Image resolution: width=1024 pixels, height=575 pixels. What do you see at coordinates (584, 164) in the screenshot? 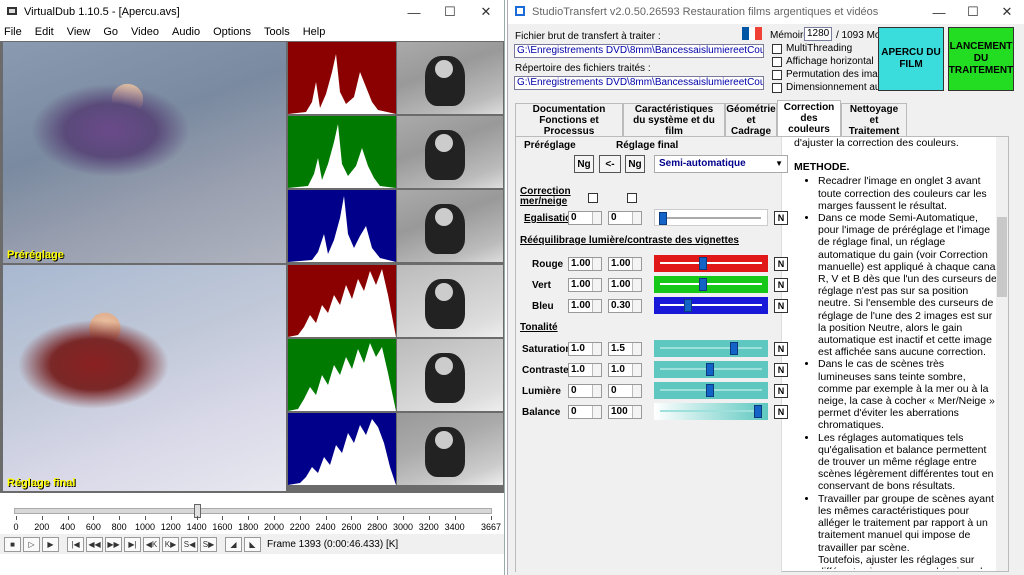
I see `ng-preset-button: Ng` at bounding box center [584, 164].